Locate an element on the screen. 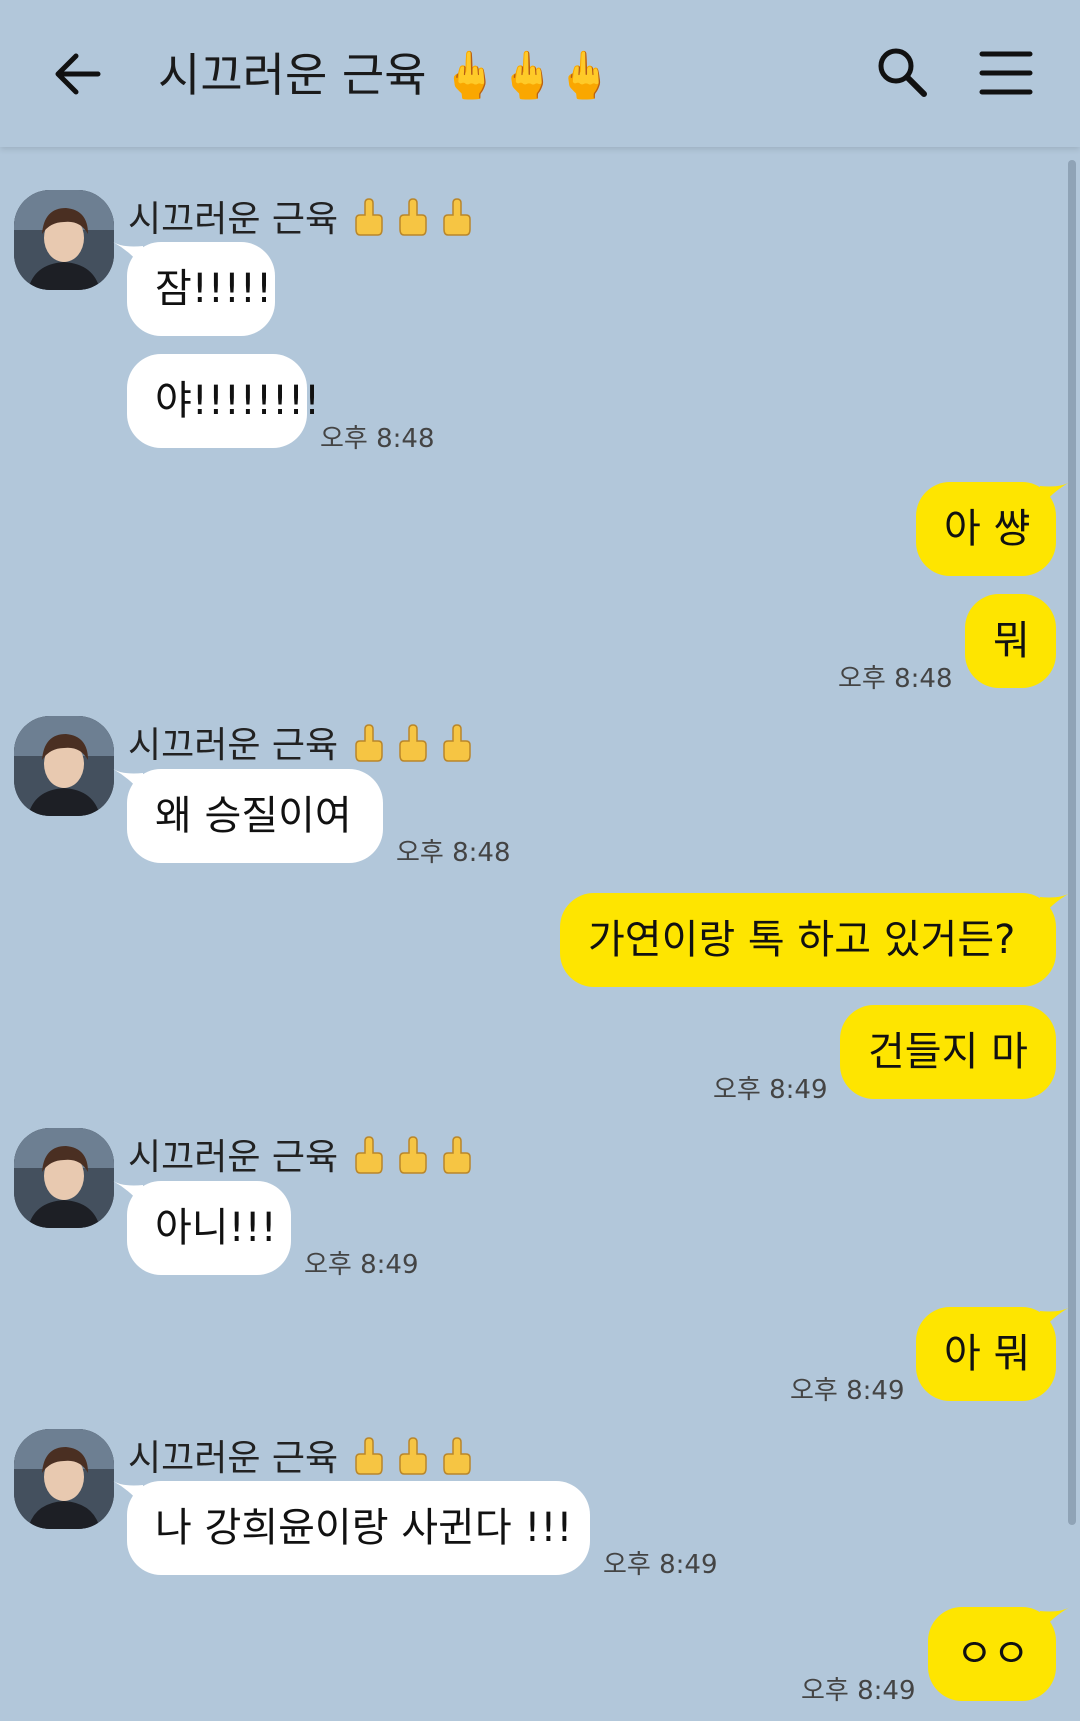  outgoing-message: 뭐 is located at coordinates (1010, 641).